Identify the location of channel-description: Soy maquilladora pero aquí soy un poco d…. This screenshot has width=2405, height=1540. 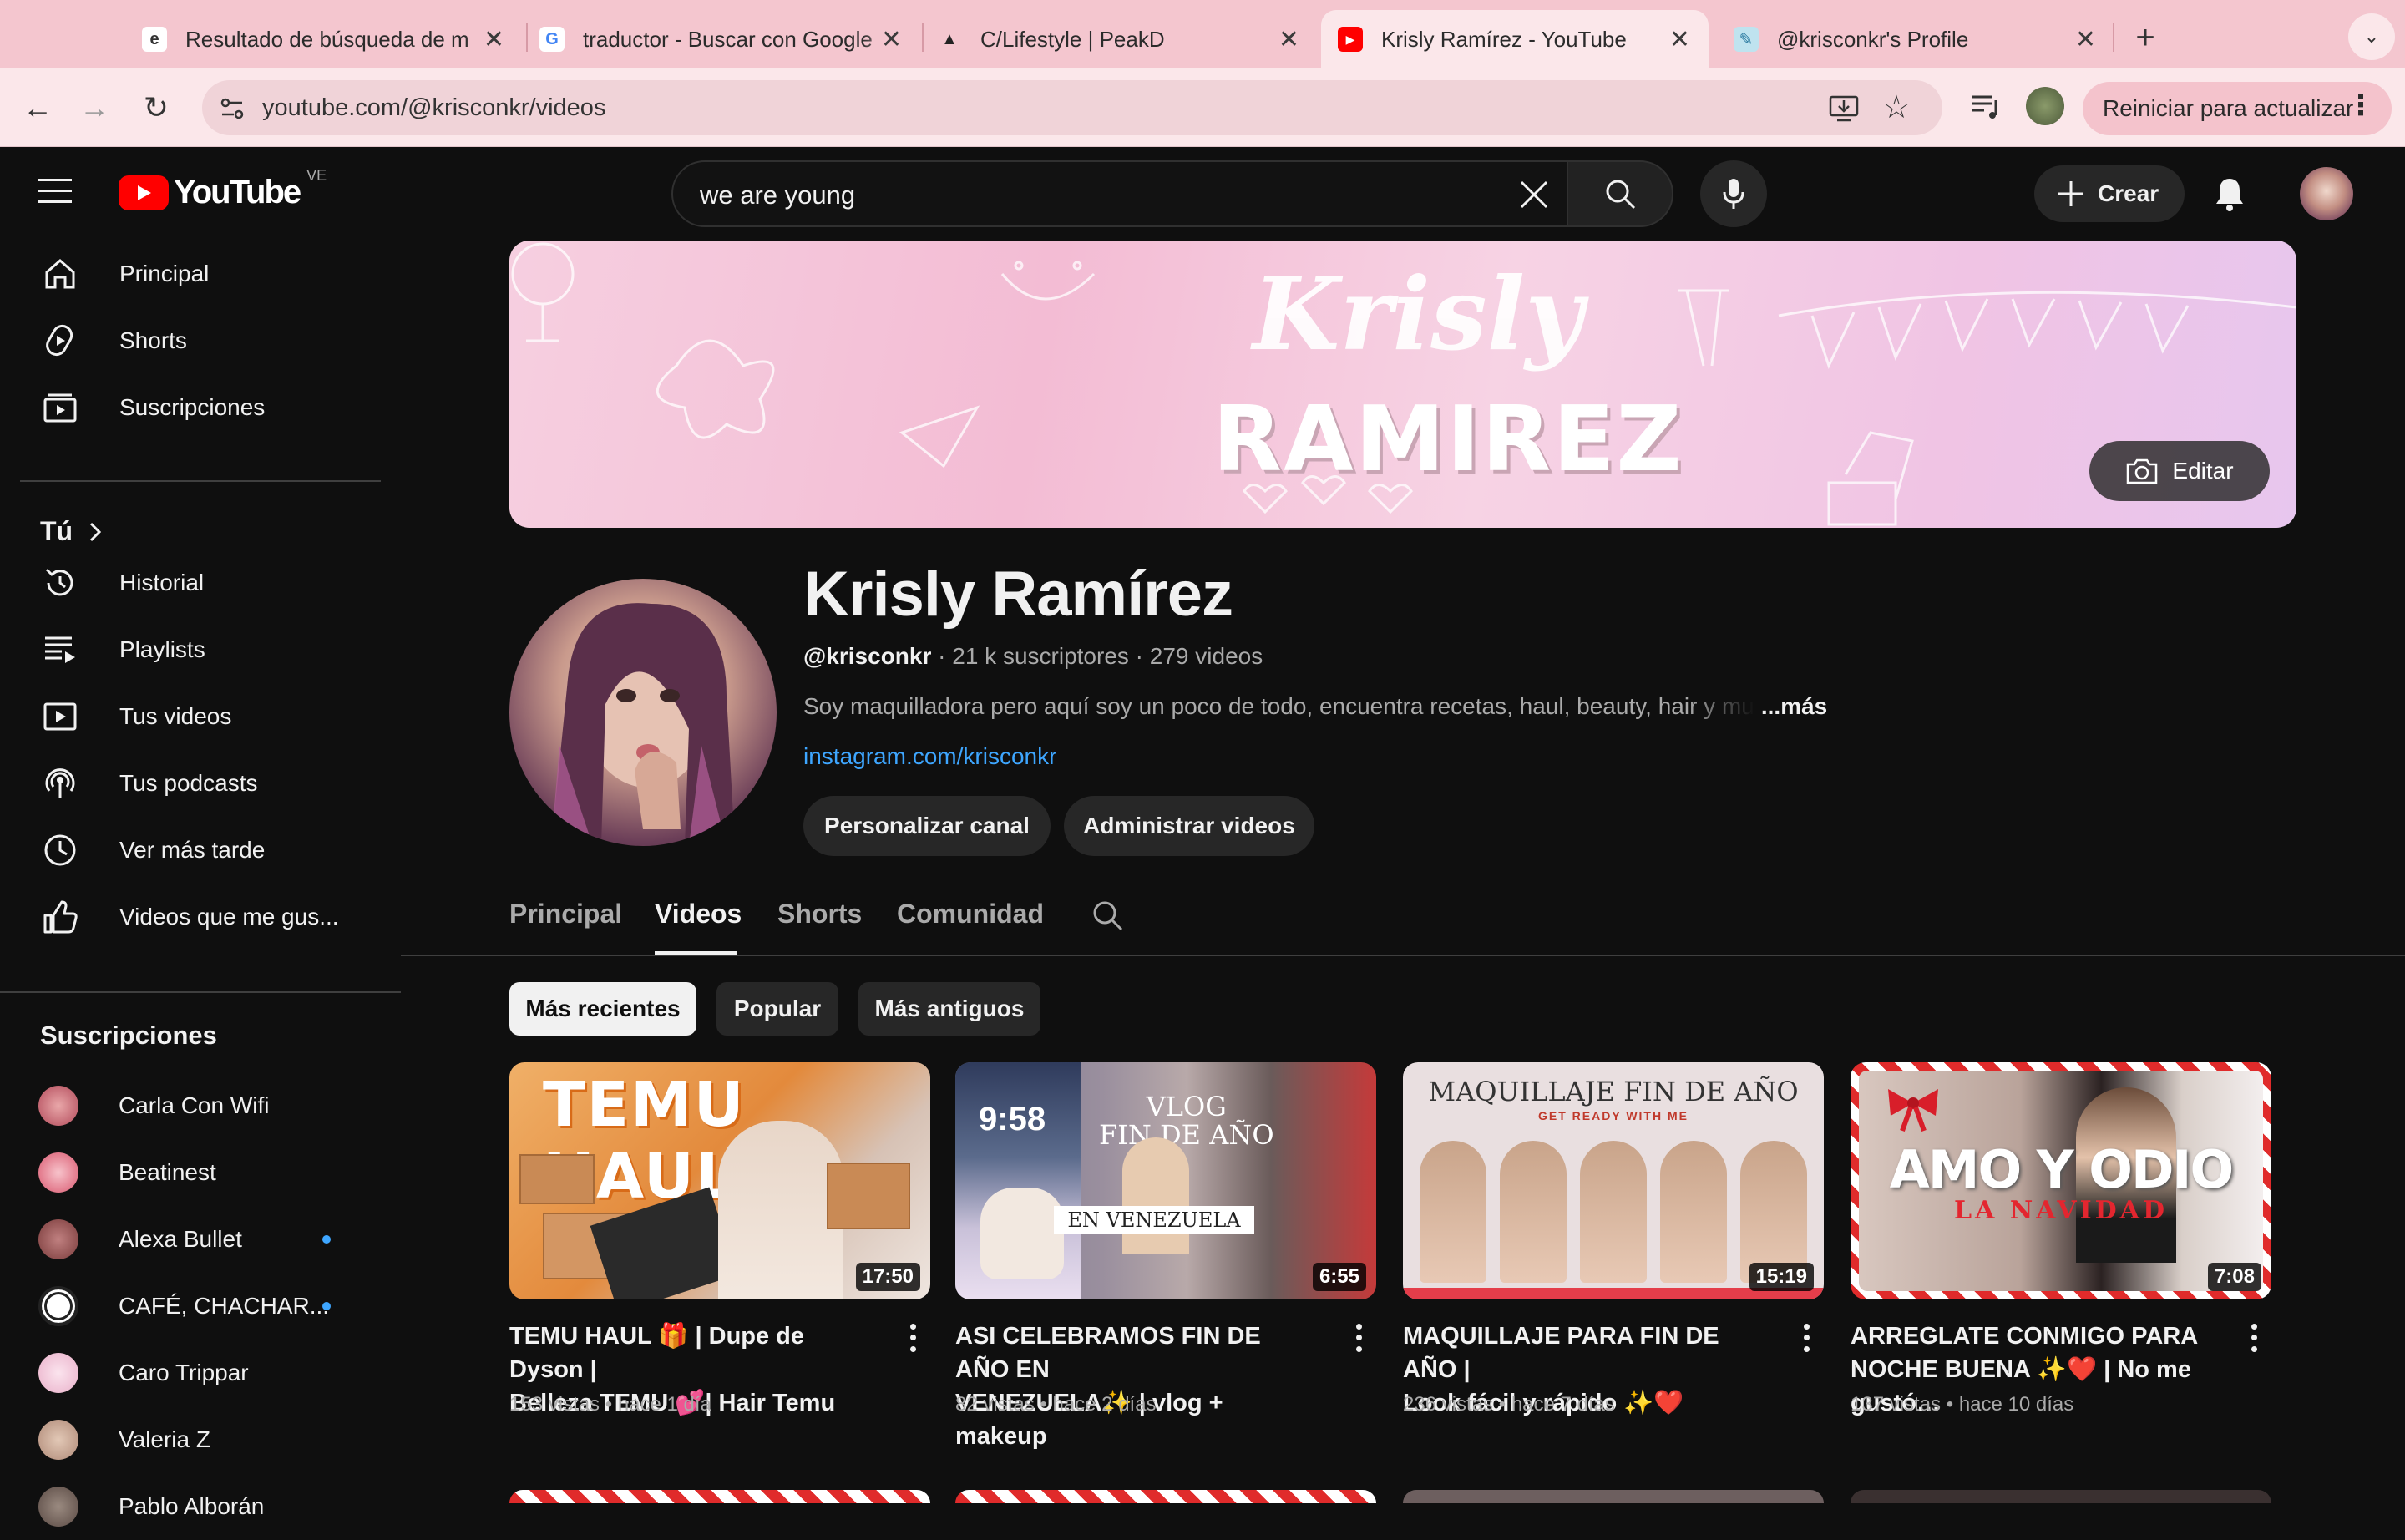
(1315, 707).